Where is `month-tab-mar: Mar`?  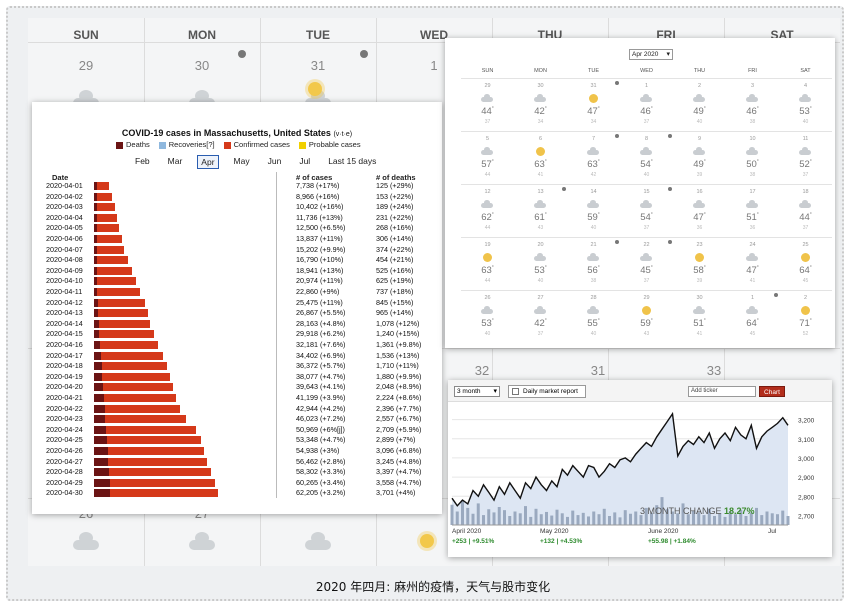 month-tab-mar: Mar is located at coordinates (175, 162).